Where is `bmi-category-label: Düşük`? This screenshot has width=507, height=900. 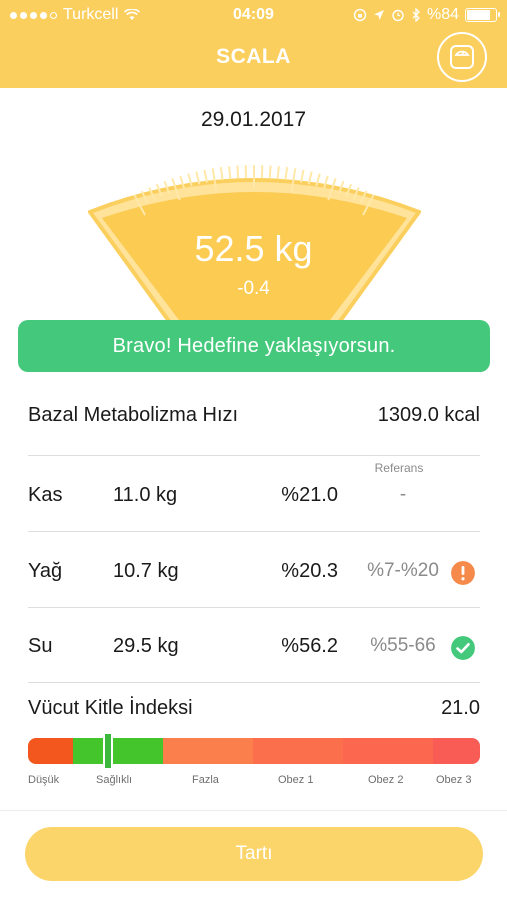 bmi-category-label: Düşük is located at coordinates (44, 780).